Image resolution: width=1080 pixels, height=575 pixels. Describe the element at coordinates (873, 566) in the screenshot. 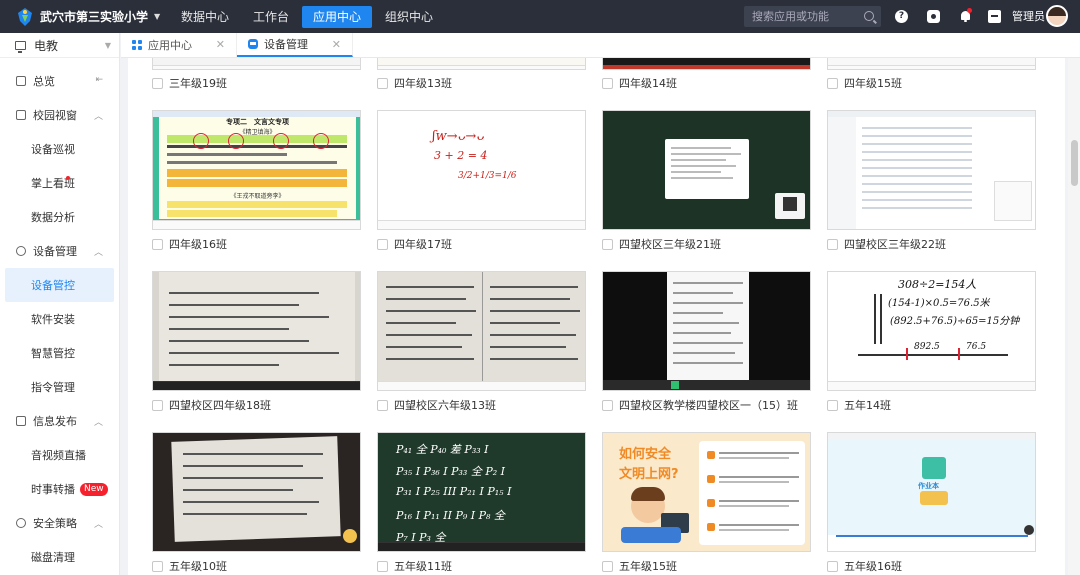

I see `class-name: 五年级16班` at that location.